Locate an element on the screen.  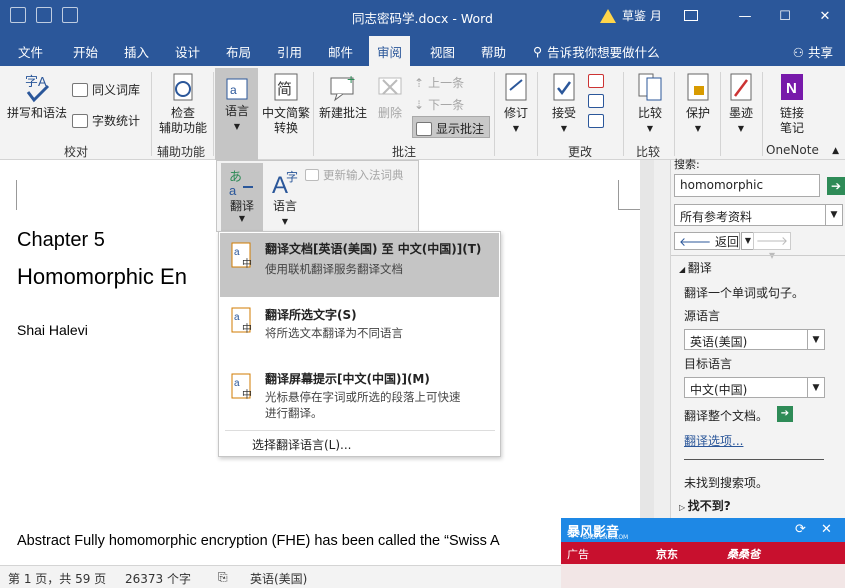
update-ime-button: 更新输入法词典 is located at coordinates (354, 175).